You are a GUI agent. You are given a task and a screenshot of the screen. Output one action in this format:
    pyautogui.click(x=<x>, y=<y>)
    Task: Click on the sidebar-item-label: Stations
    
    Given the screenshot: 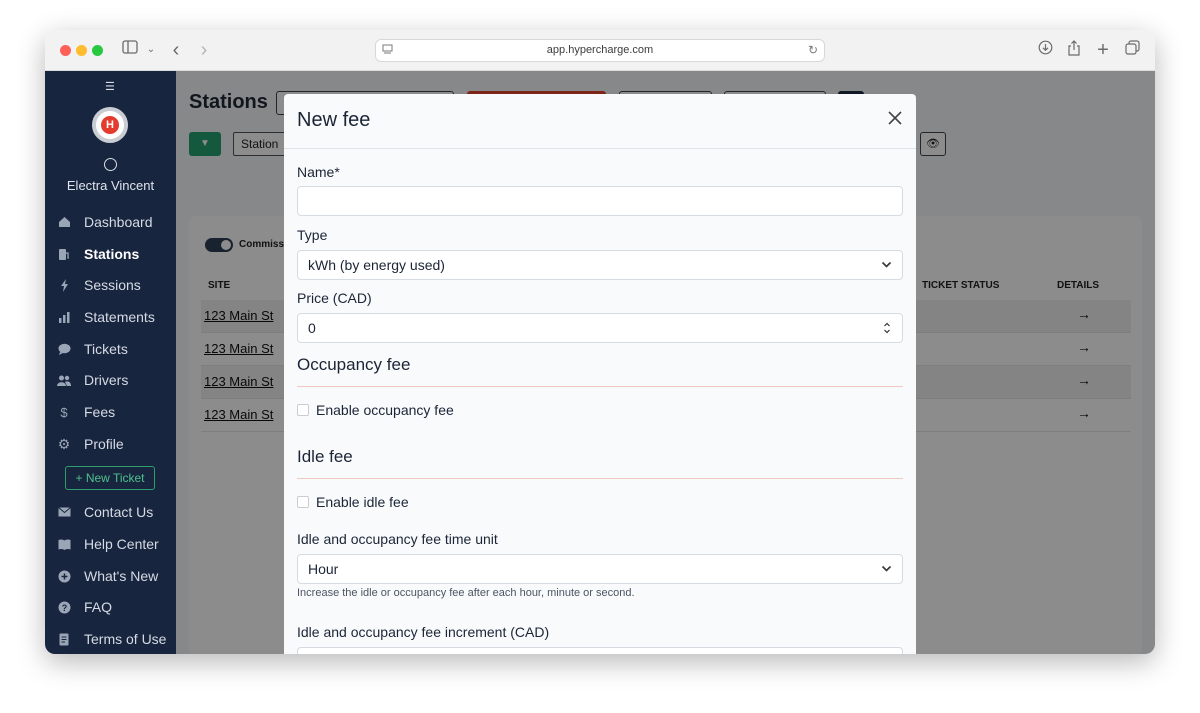 What is the action you would take?
    pyautogui.click(x=112, y=254)
    